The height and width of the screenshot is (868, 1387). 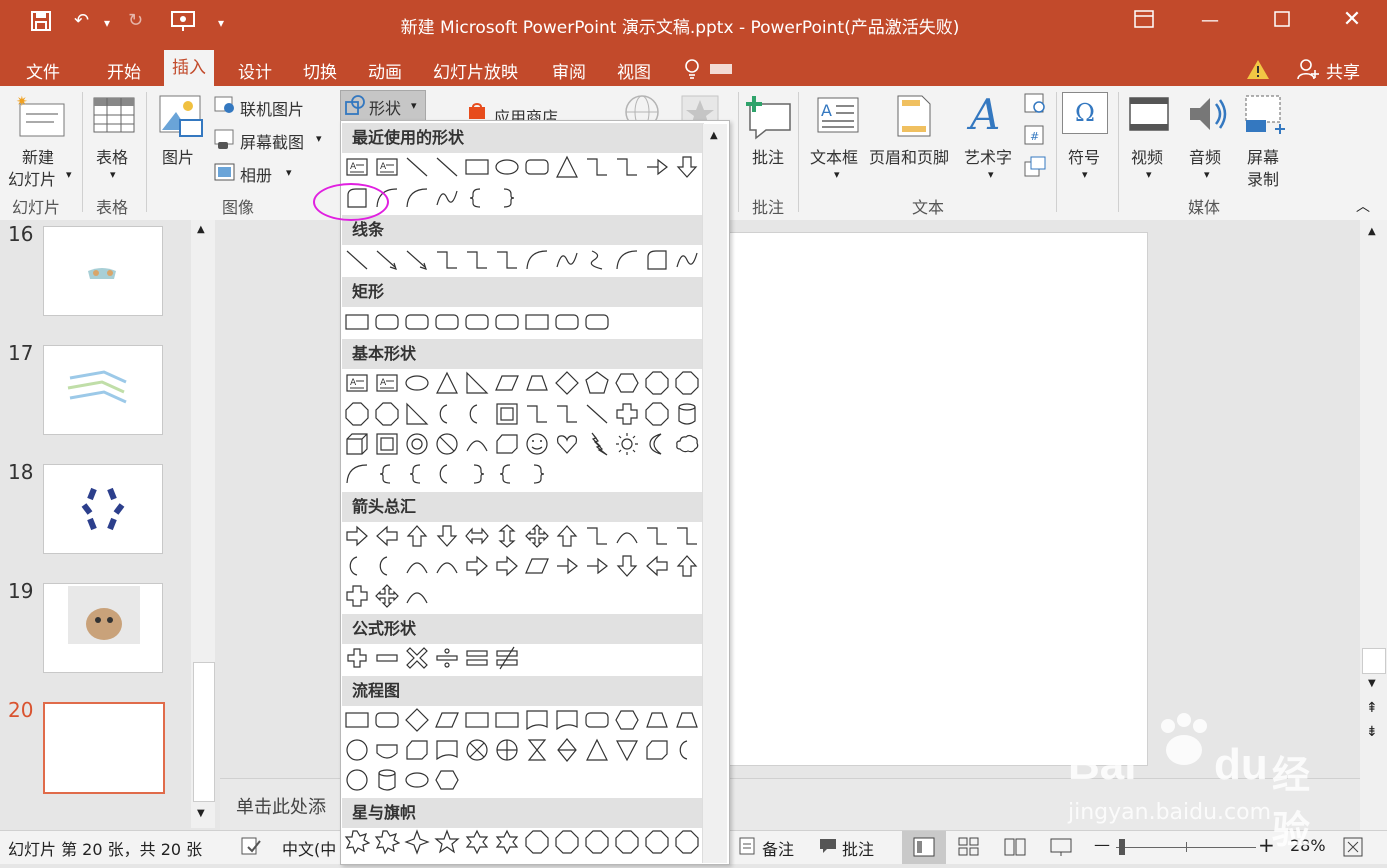 What do you see at coordinates (1263, 156) in the screenshot?
I see `screen-recording-label-1: 屏幕` at bounding box center [1263, 156].